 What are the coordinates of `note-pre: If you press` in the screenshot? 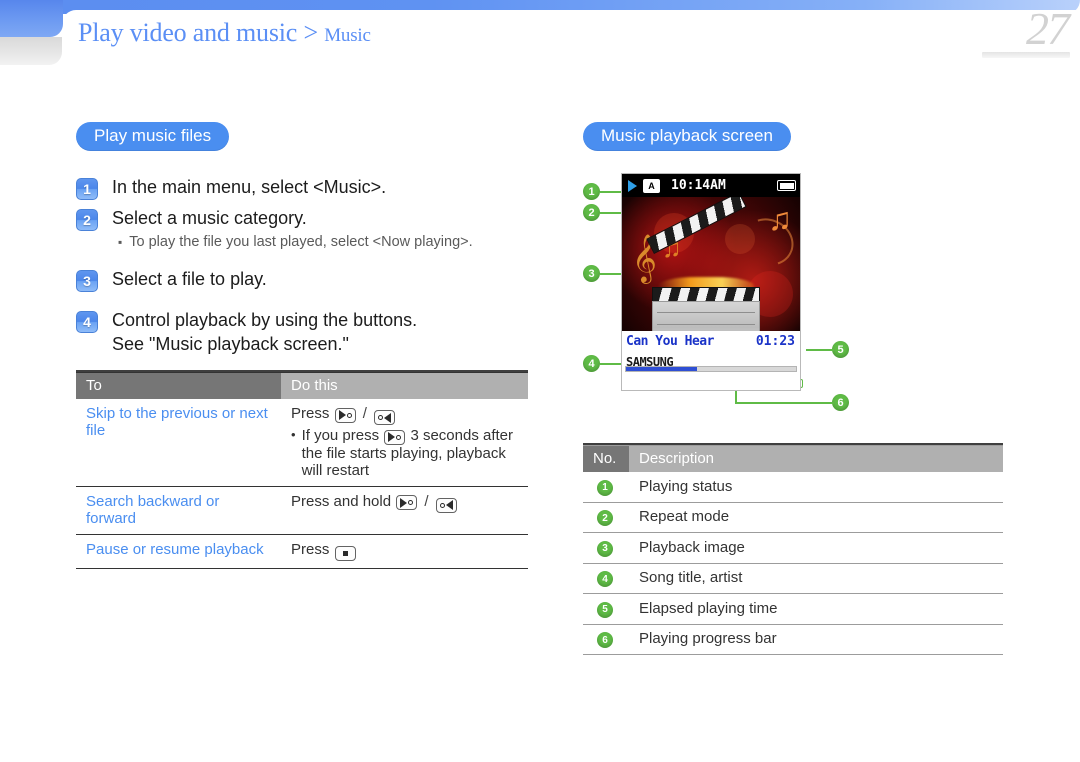 It's located at (340, 436).